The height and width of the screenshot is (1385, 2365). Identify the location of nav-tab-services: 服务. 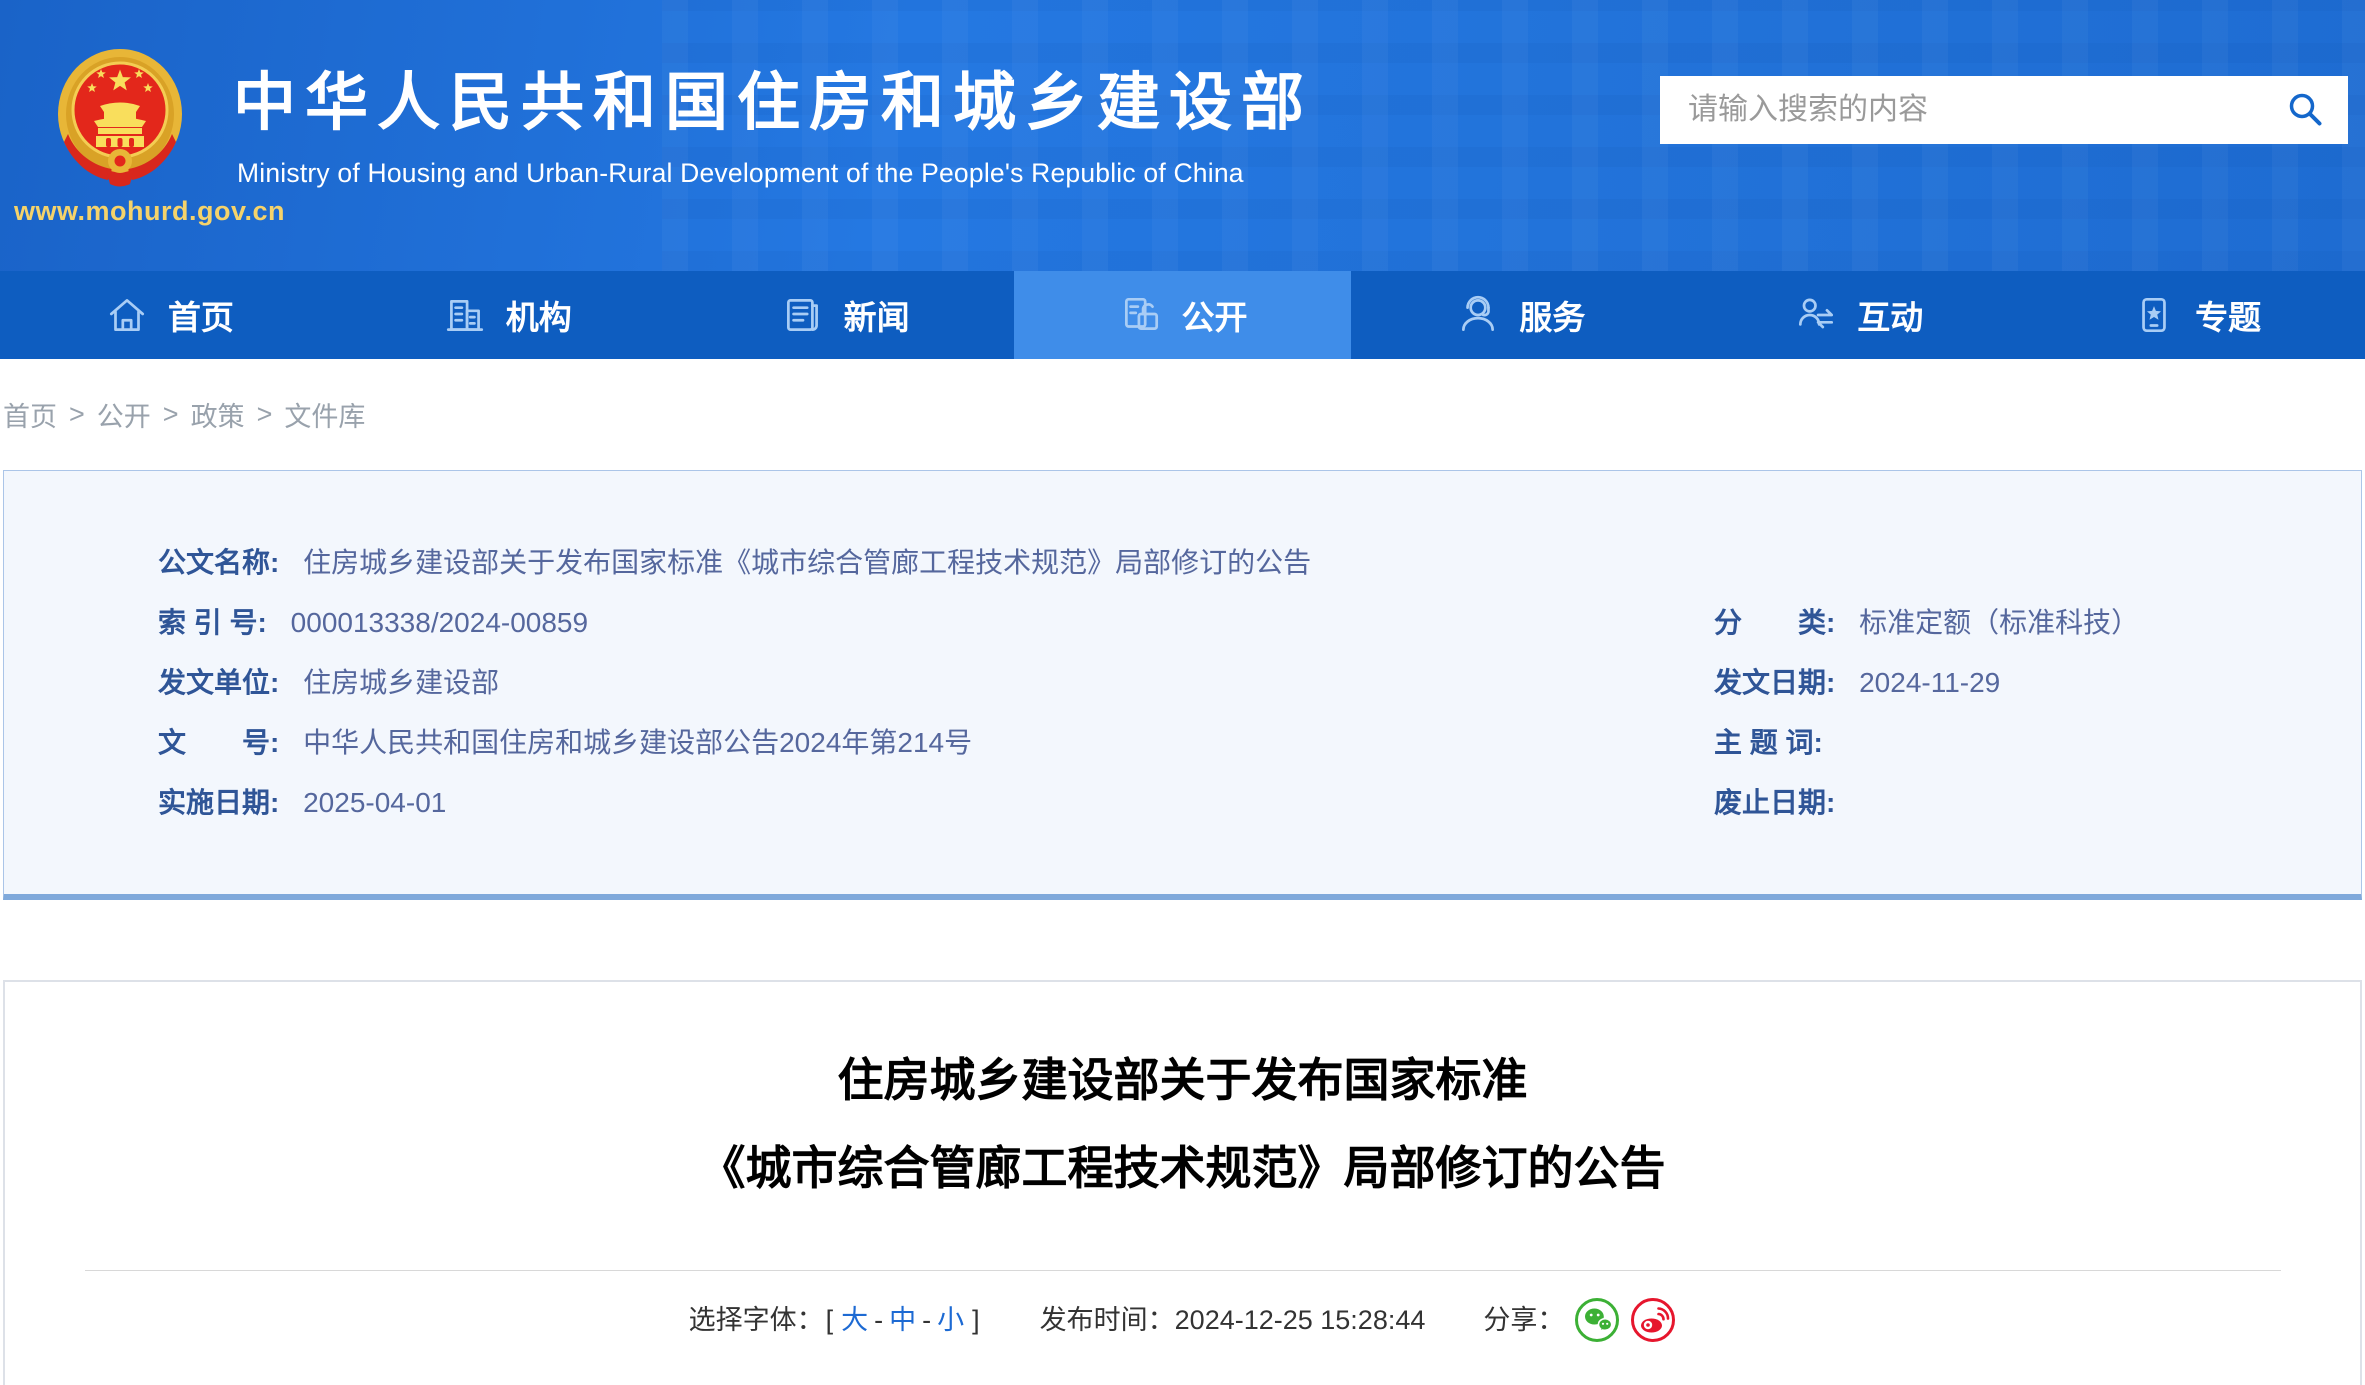
(1520, 315).